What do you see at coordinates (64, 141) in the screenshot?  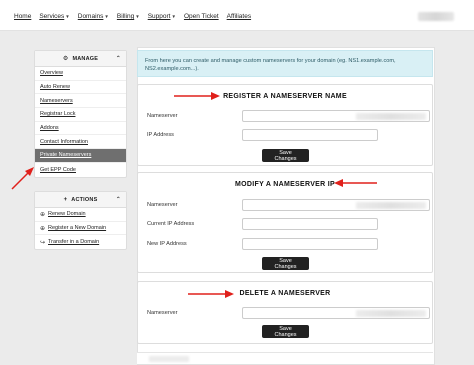 I see `sidebar-item-label: Contact Information` at bounding box center [64, 141].